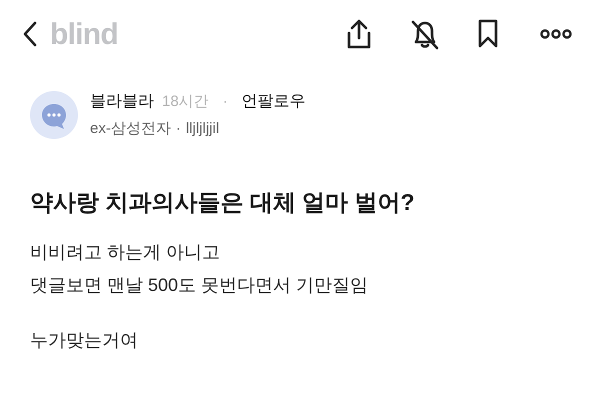 The width and height of the screenshot is (600, 407). What do you see at coordinates (126, 252) in the screenshot?
I see `body-text: 비비려고 하는게 아니고` at bounding box center [126, 252].